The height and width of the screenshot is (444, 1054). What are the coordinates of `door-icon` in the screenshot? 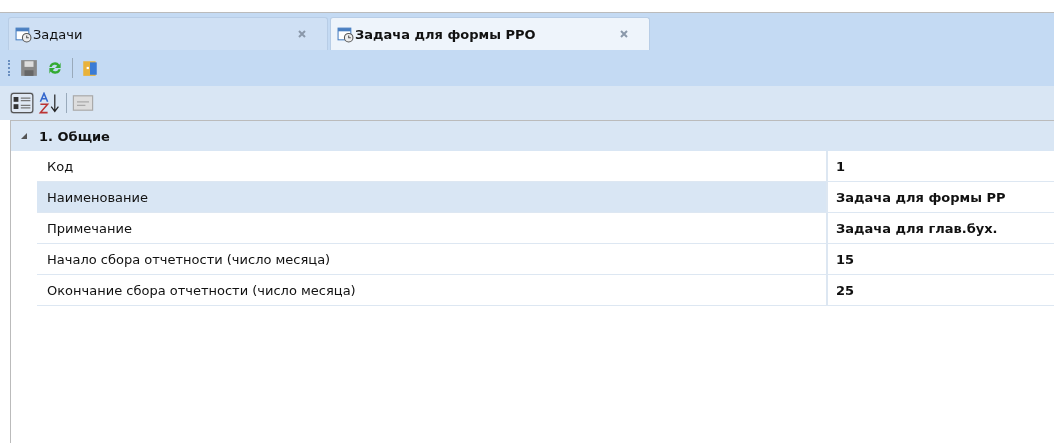 It's located at (90, 68).